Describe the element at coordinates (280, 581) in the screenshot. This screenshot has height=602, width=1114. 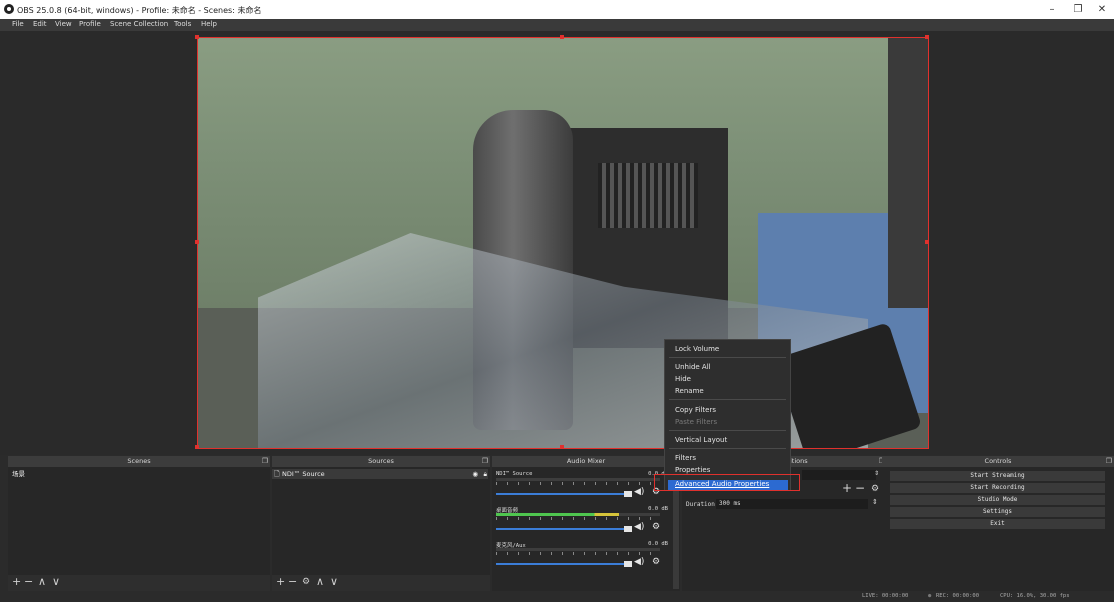
I see `add-source-button: +` at that location.